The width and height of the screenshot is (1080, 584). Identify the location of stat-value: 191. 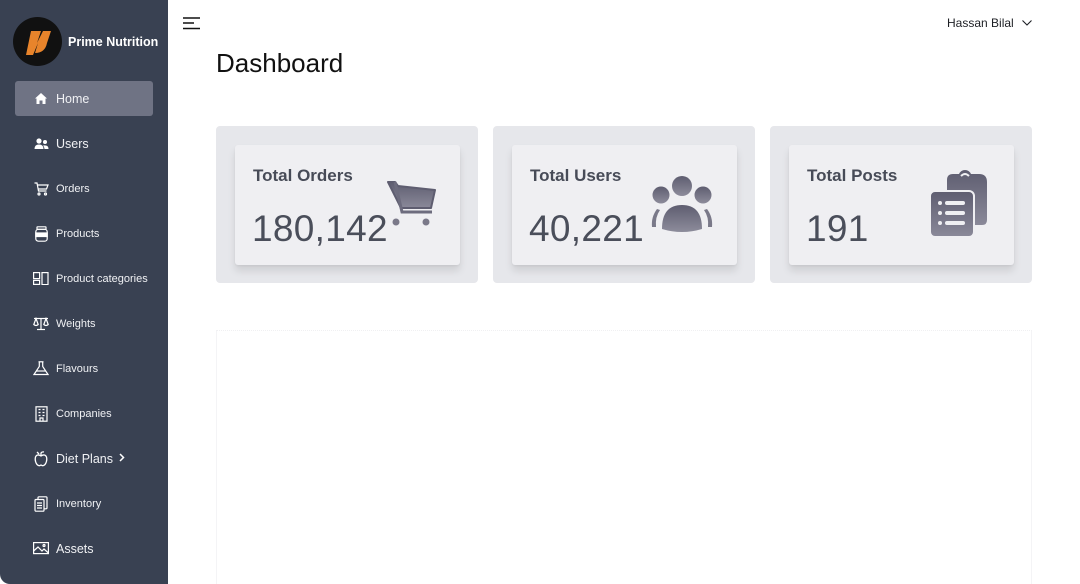
(837, 228).